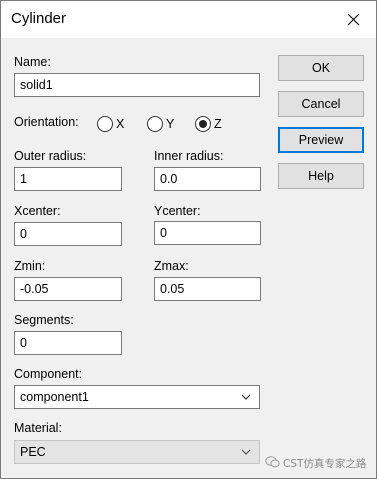 The width and height of the screenshot is (377, 479). Describe the element at coordinates (120, 124) in the screenshot. I see `orientation-x-label: X` at that location.